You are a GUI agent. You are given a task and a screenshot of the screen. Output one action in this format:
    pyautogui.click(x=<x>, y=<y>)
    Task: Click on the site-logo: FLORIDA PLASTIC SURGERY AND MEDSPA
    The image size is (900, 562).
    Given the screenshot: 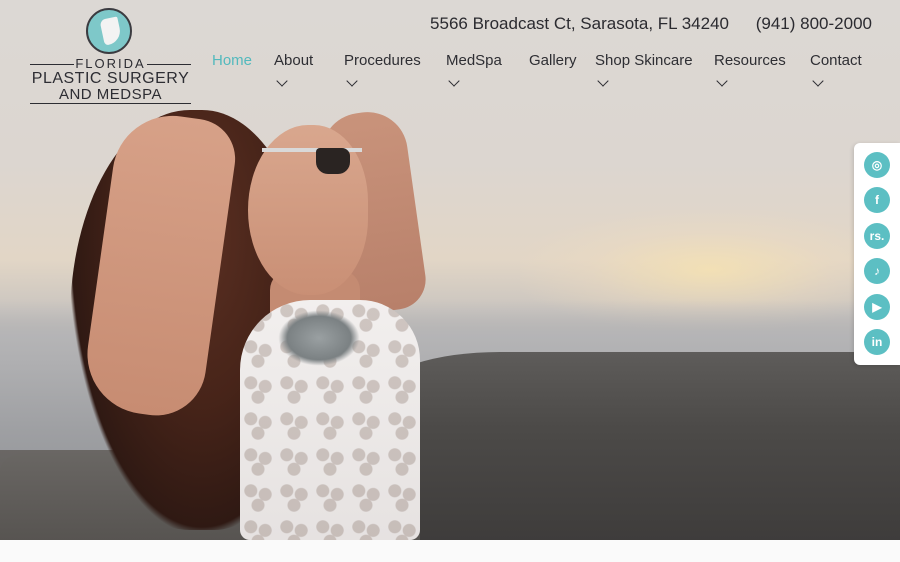 What is the action you would take?
    pyautogui.click(x=110, y=58)
    